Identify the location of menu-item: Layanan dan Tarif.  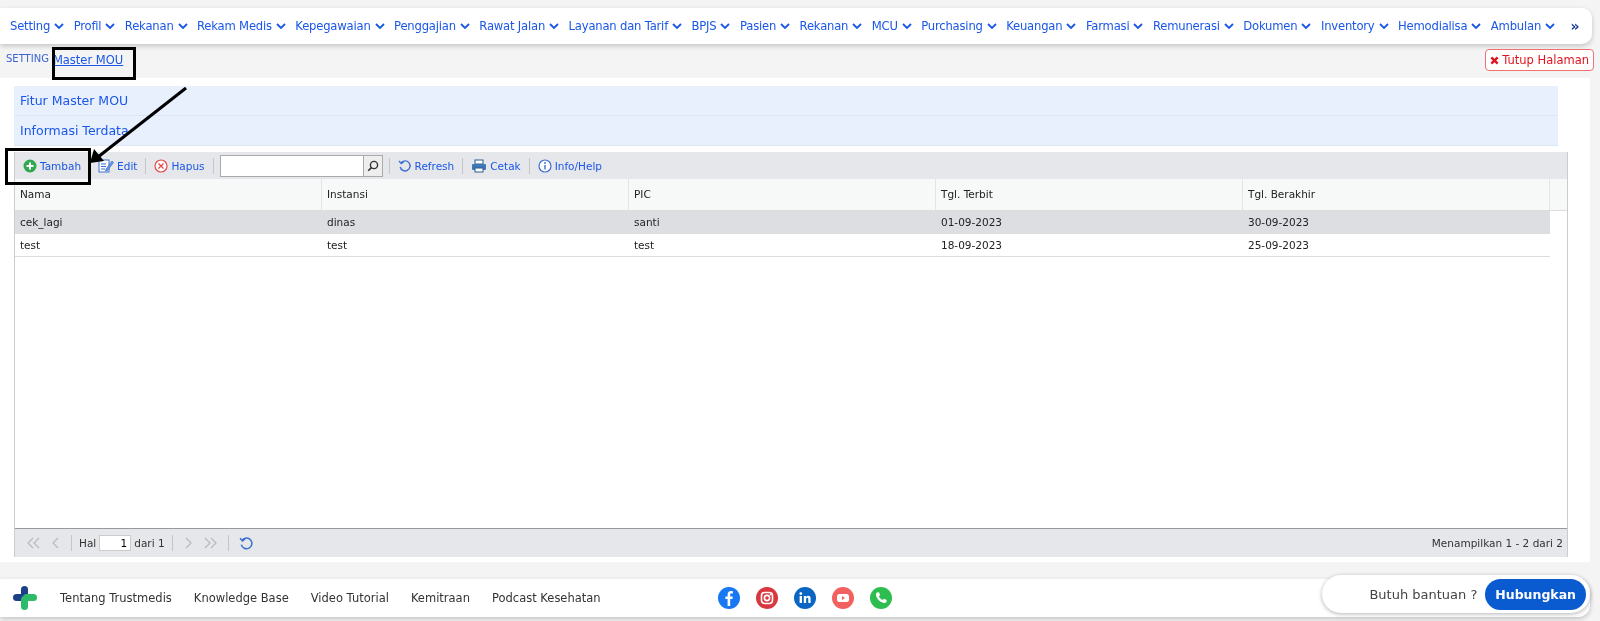
(625, 26).